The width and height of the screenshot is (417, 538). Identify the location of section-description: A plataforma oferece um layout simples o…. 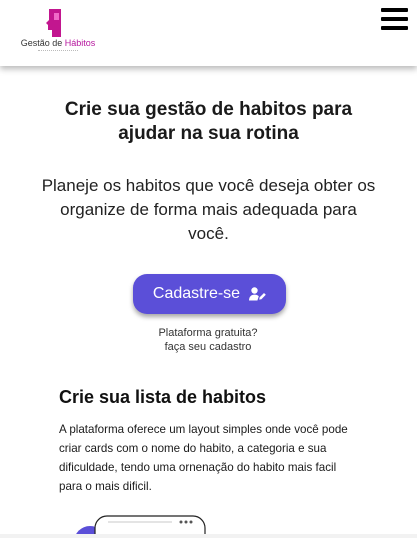
(203, 458).